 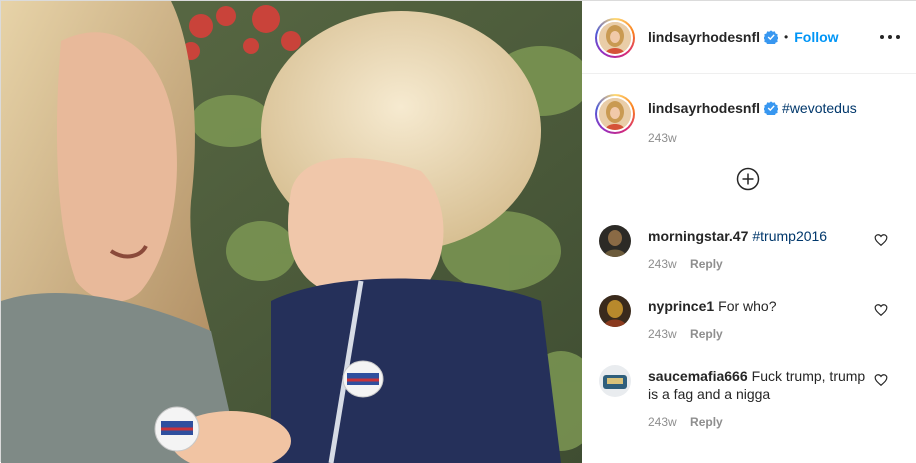 What do you see at coordinates (749, 255) in the screenshot?
I see `comment-item: morningstar.47 #trump2016 243w Reply` at bounding box center [749, 255].